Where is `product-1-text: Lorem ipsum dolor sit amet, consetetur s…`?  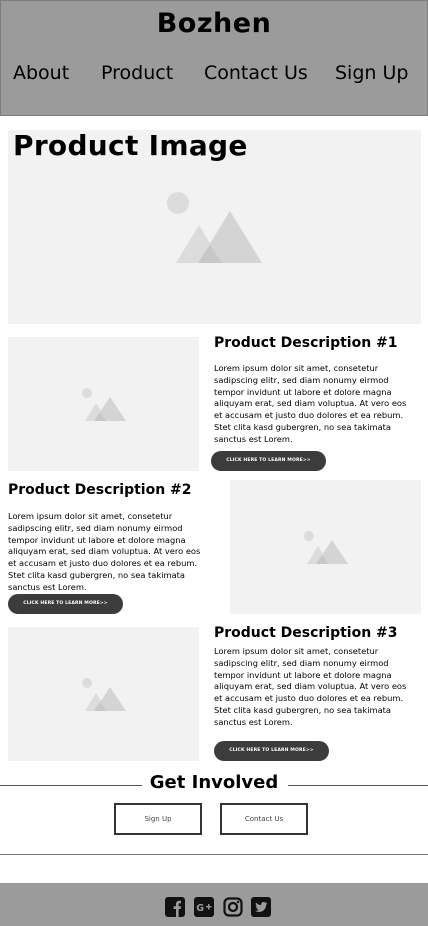 product-1-text: Lorem ipsum dolor sit amet, consetetur s… is located at coordinates (310, 403).